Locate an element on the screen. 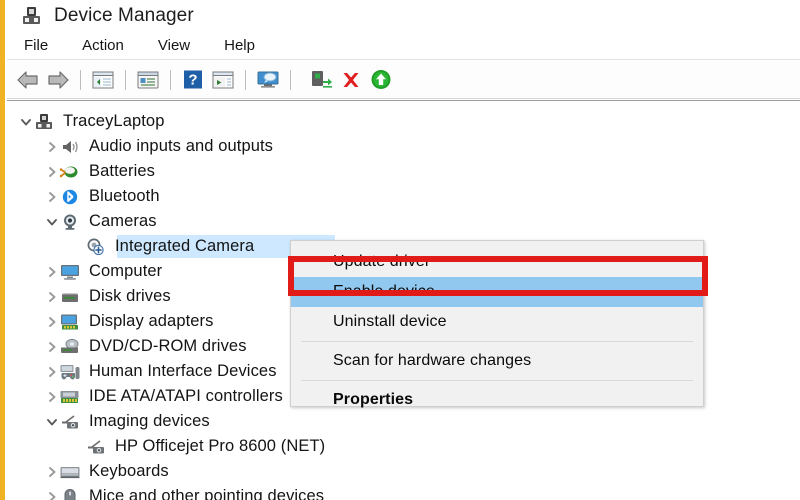 The height and width of the screenshot is (500, 800). display-adapter-icon is located at coordinates (70, 322).